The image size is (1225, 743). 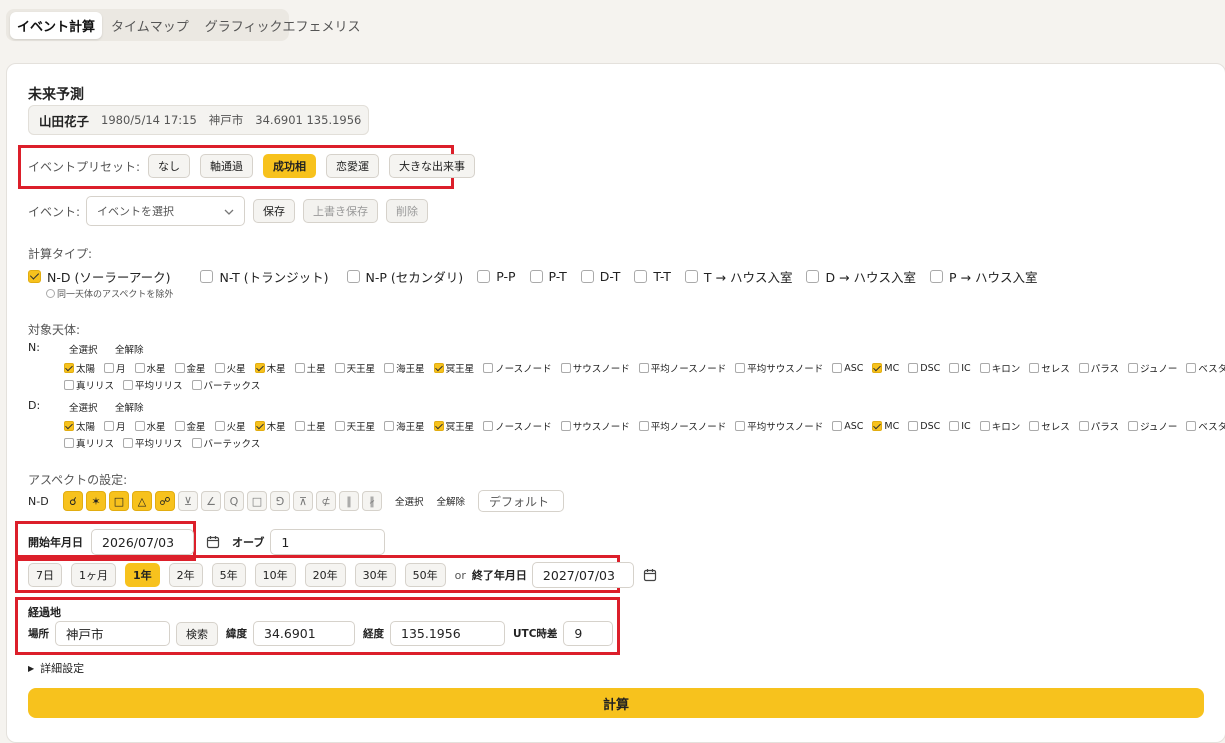 What do you see at coordinates (142, 501) in the screenshot?
I see `aspect-toggle: △` at bounding box center [142, 501].